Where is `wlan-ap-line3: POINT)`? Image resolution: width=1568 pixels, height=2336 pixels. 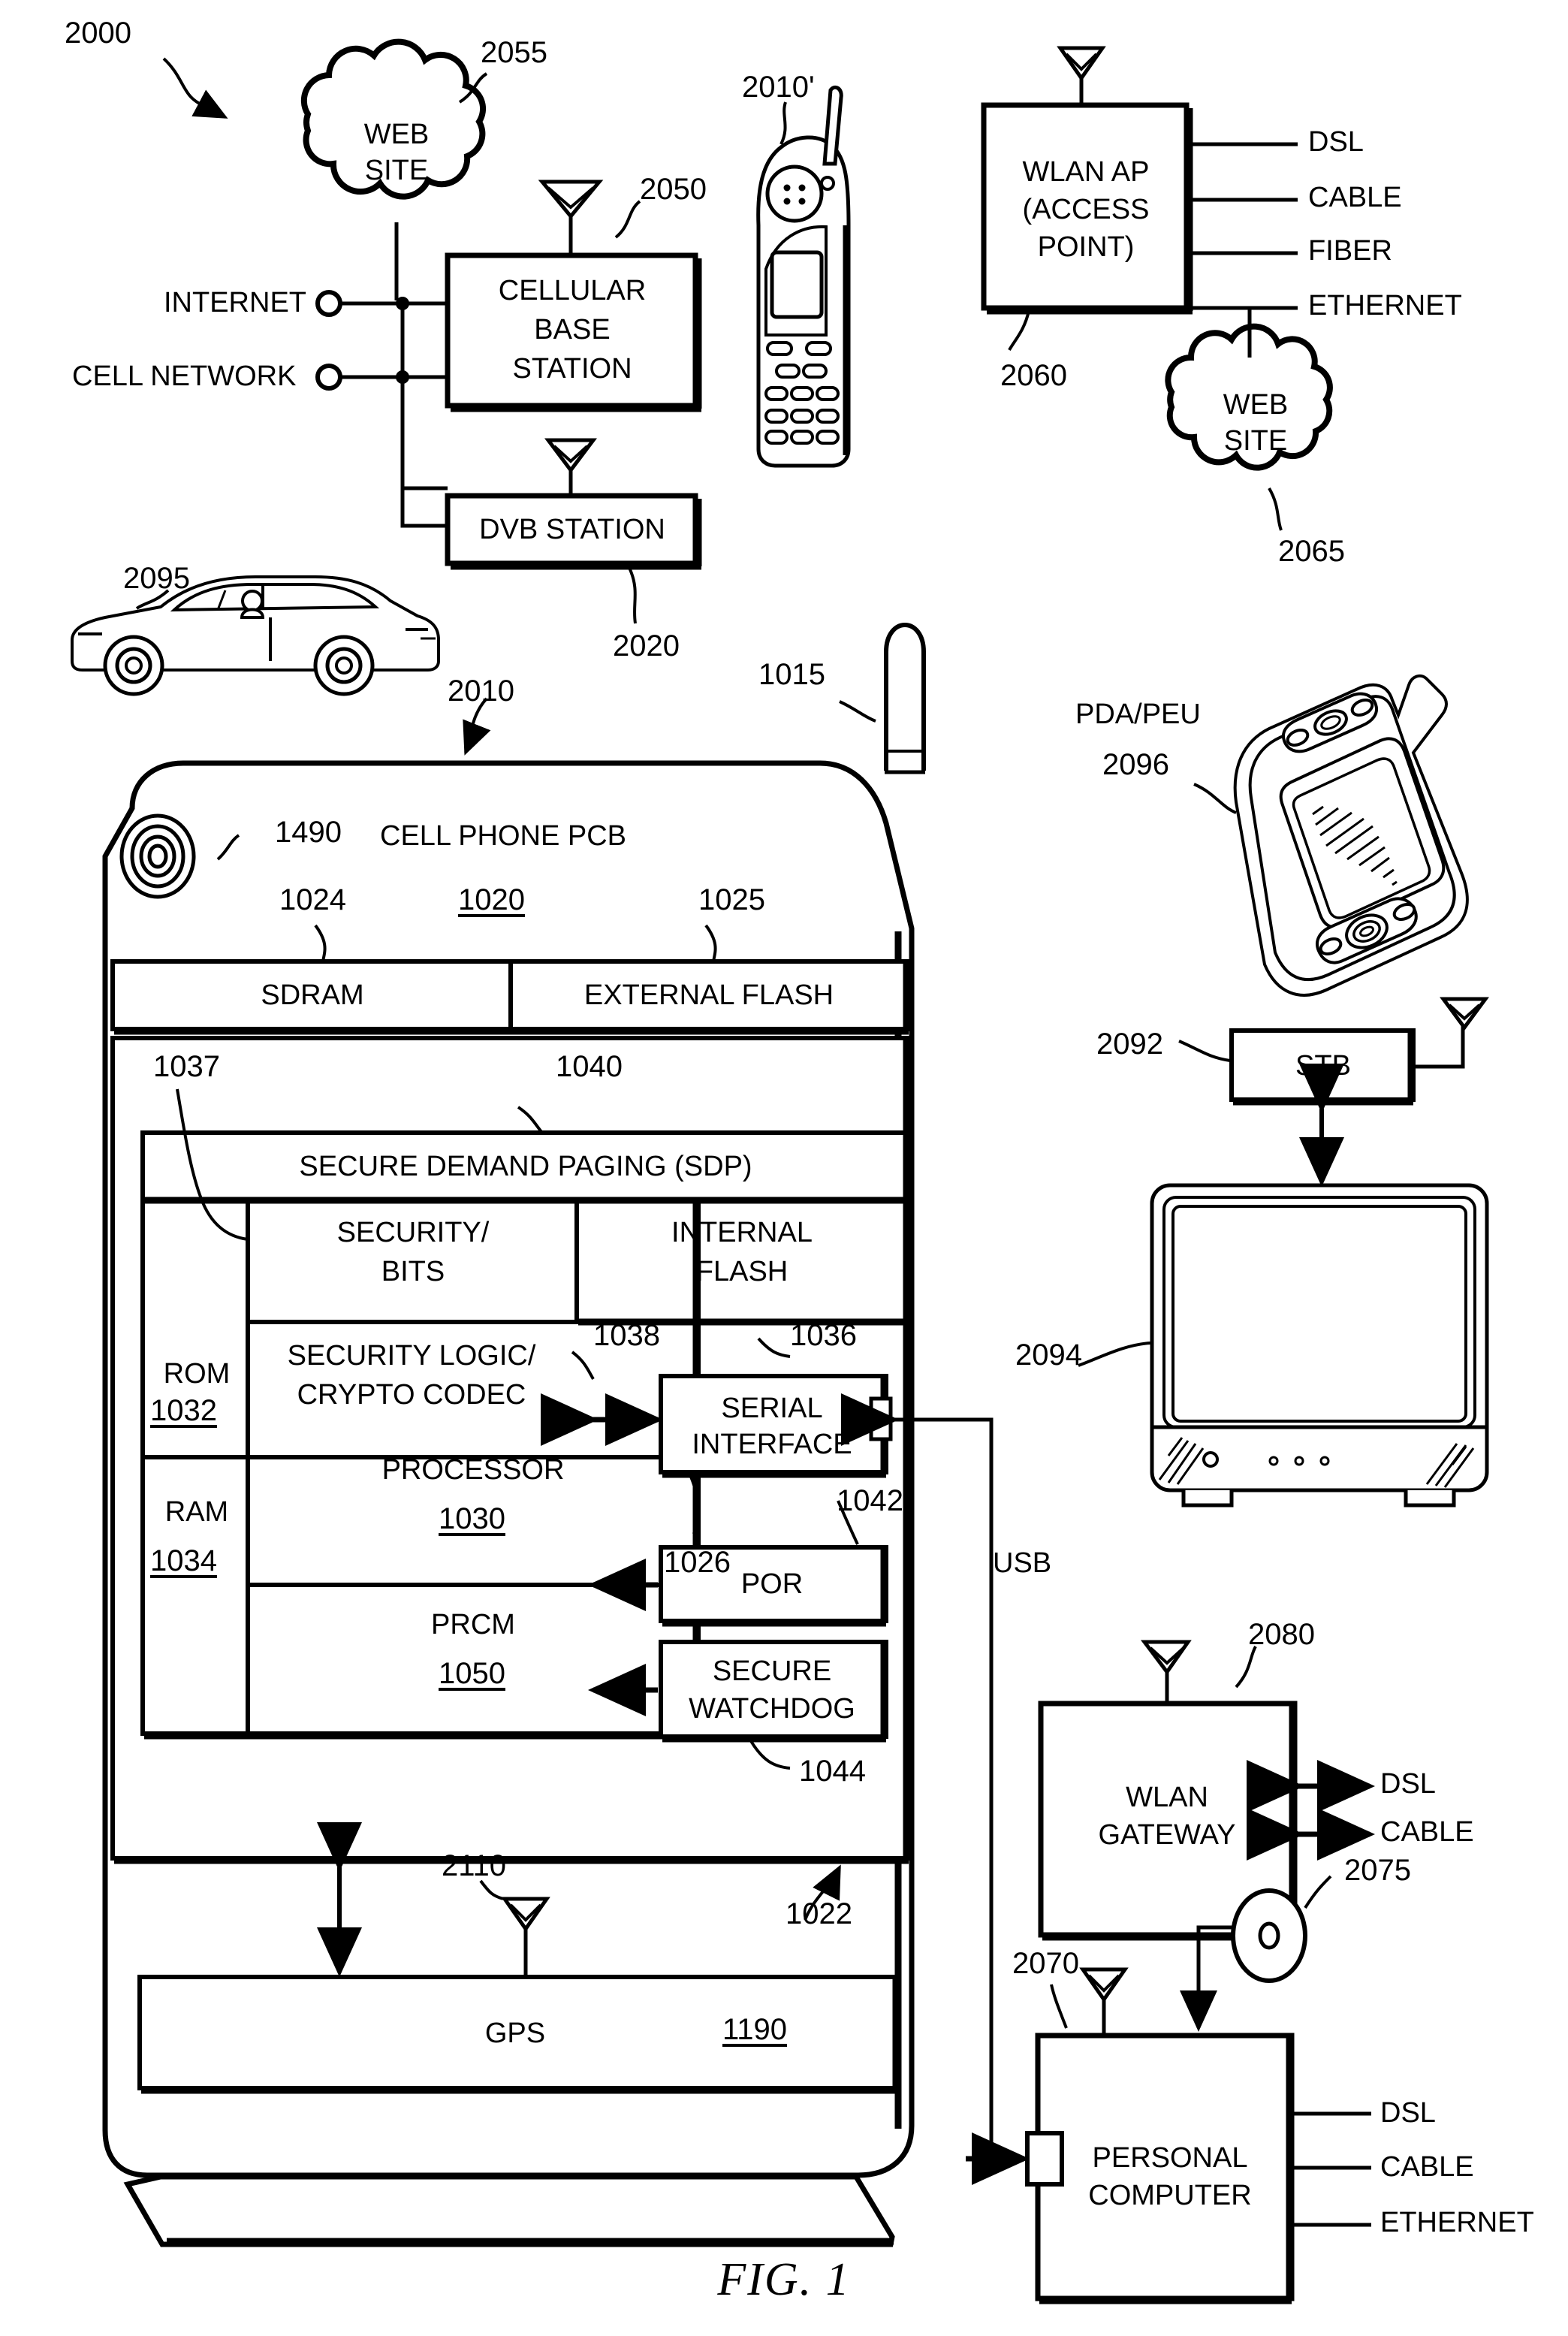
wlan-ap-line3: POINT) is located at coordinates (1086, 247).